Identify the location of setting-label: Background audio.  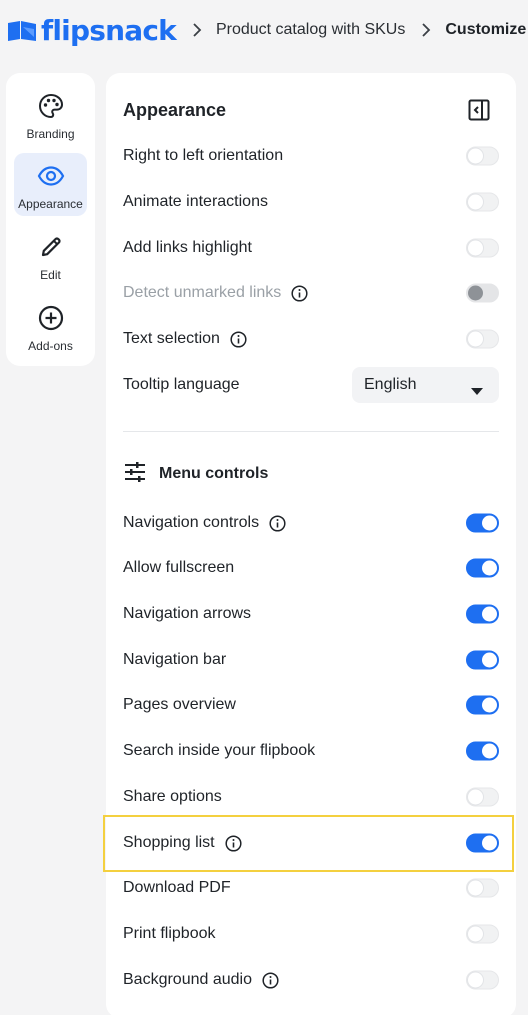
(187, 979).